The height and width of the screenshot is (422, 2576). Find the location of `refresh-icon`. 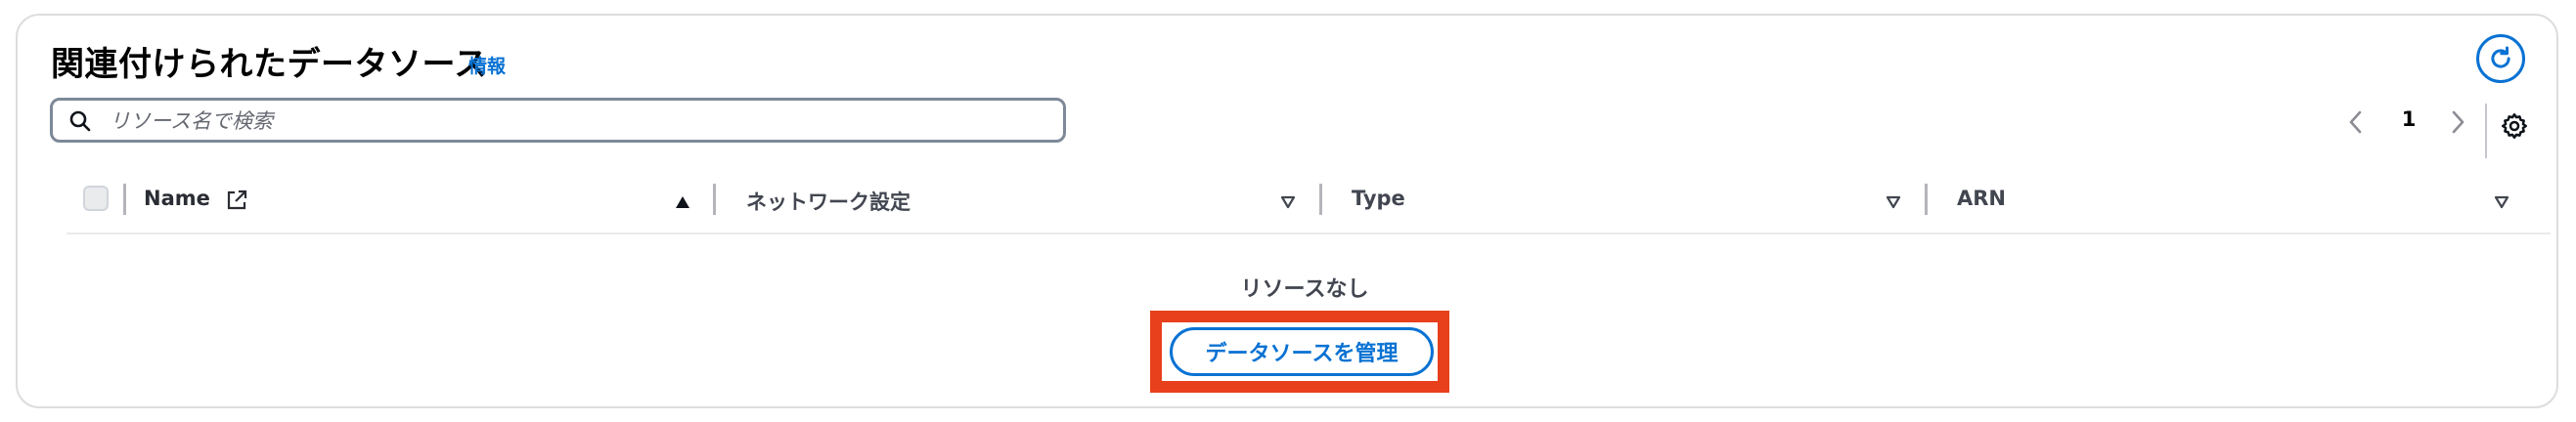

refresh-icon is located at coordinates (2500, 57).